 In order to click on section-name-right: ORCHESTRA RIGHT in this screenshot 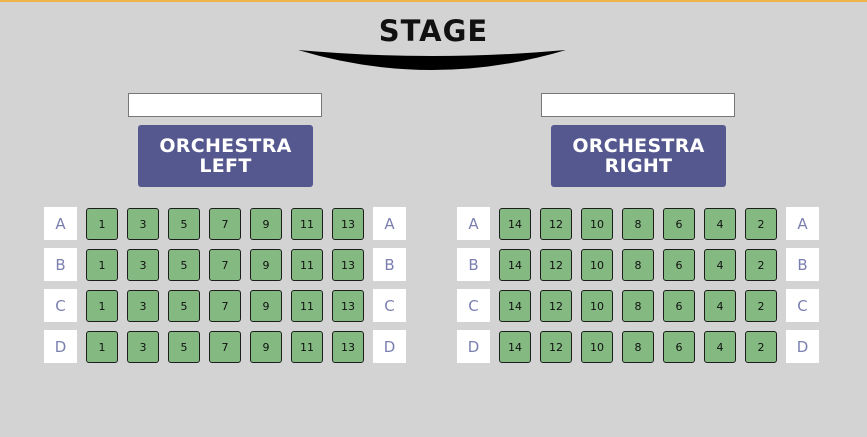, I will do `click(638, 156)`.